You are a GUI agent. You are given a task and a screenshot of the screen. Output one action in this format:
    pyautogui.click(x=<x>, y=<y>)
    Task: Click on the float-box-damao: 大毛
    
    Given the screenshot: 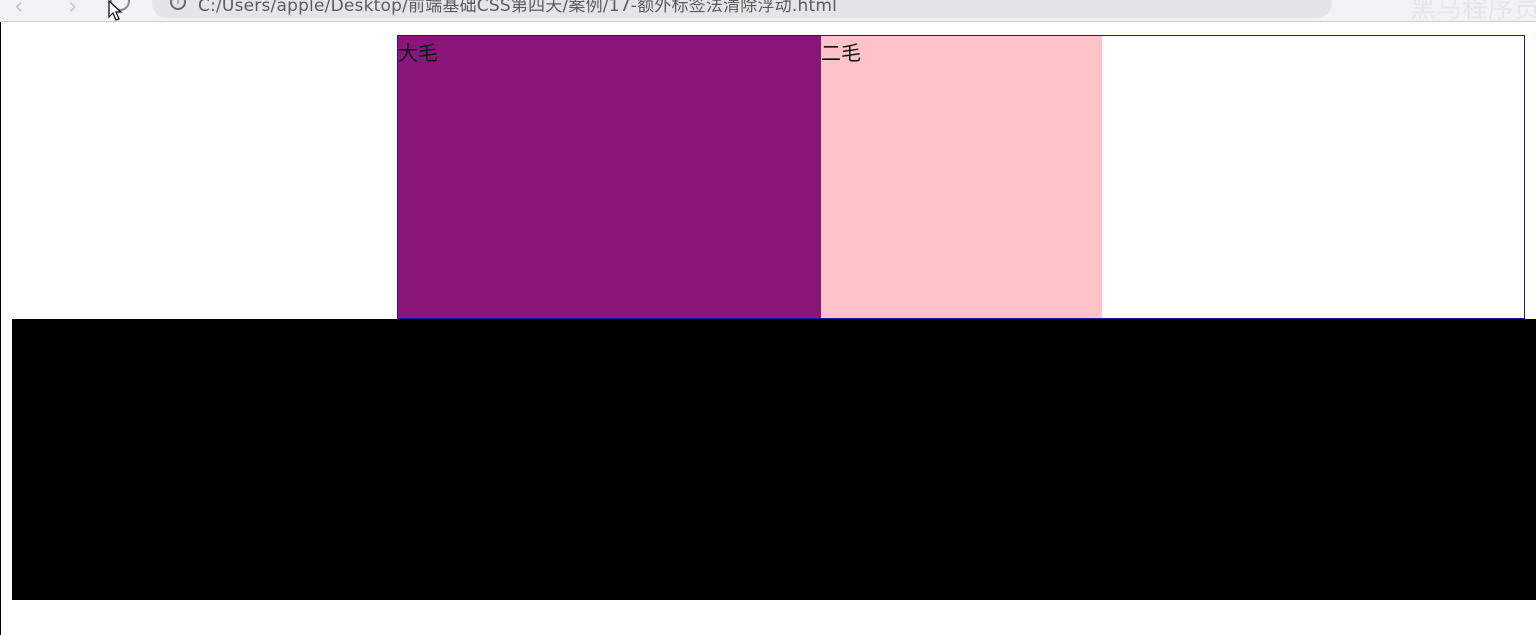 What is the action you would take?
    pyautogui.click(x=609, y=177)
    